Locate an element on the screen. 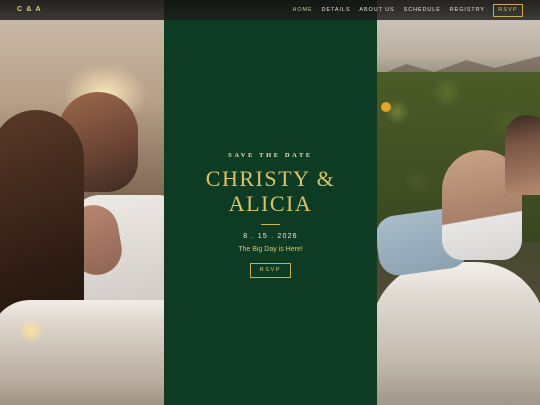 The image size is (540, 405). nav-rsvp-button: RSVP is located at coordinates (508, 10).